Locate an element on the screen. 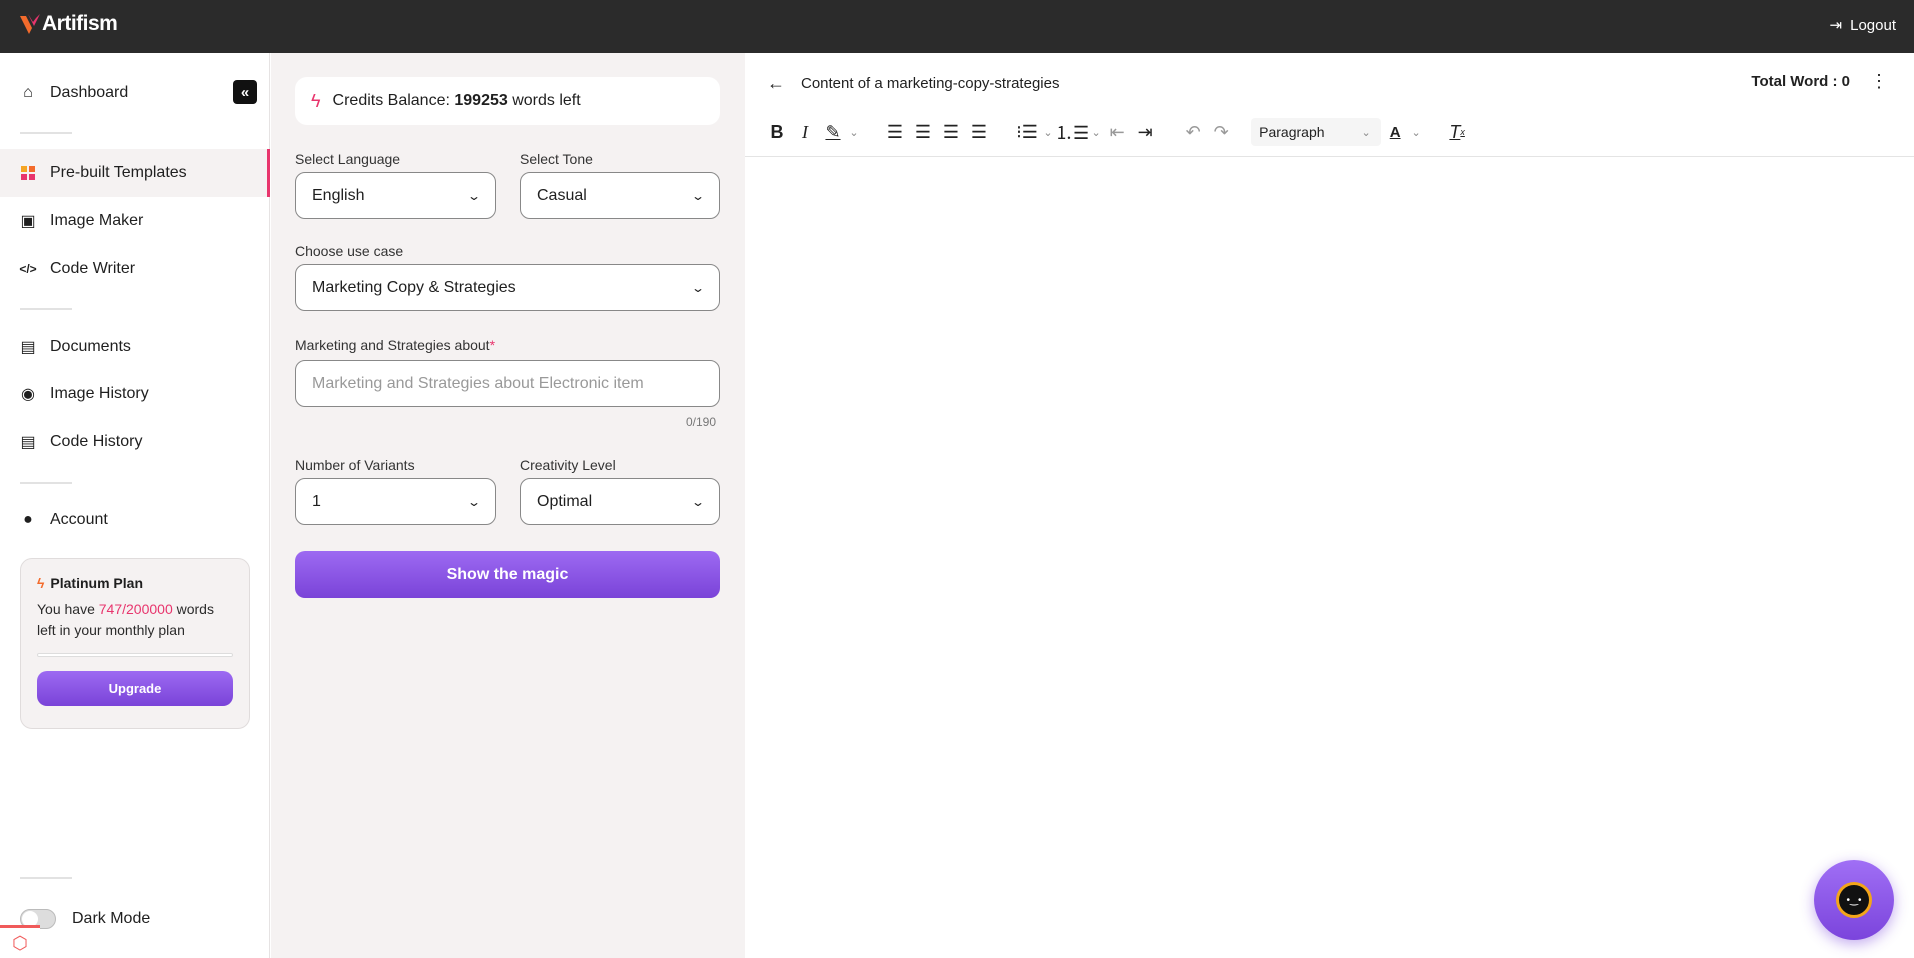 This screenshot has width=1914, height=958. logout-button: ⇥ Logout is located at coordinates (1863, 25).